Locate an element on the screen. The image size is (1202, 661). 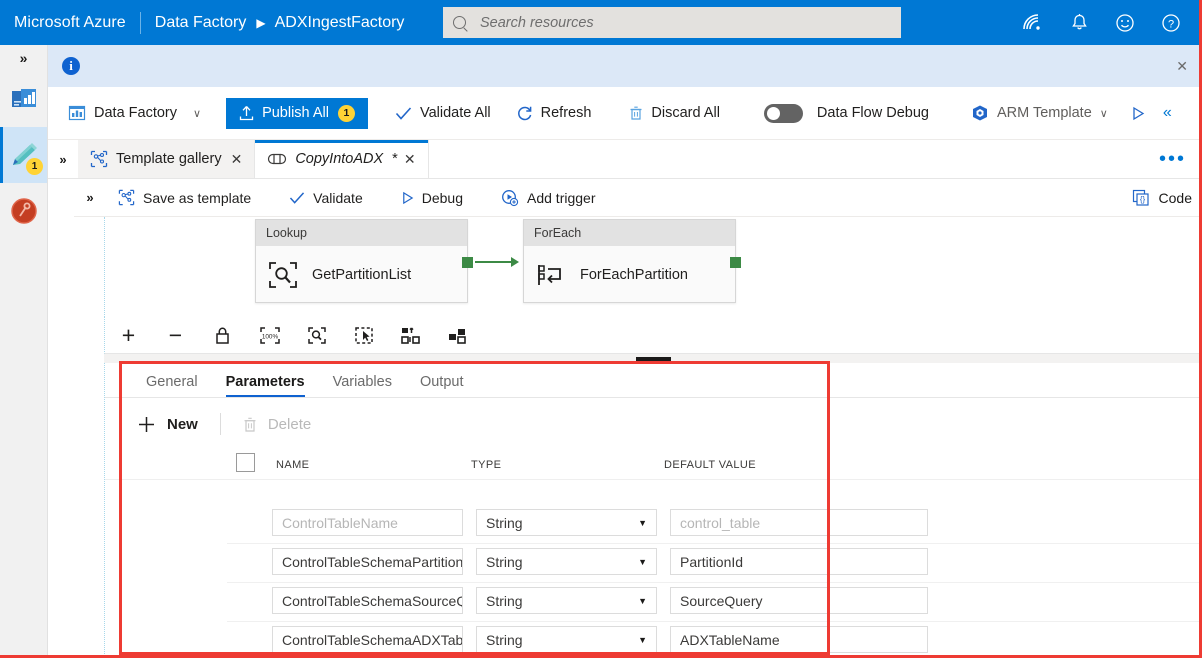
data-factory-selector: Data Factory ∨ is located at coordinates (131, 113).